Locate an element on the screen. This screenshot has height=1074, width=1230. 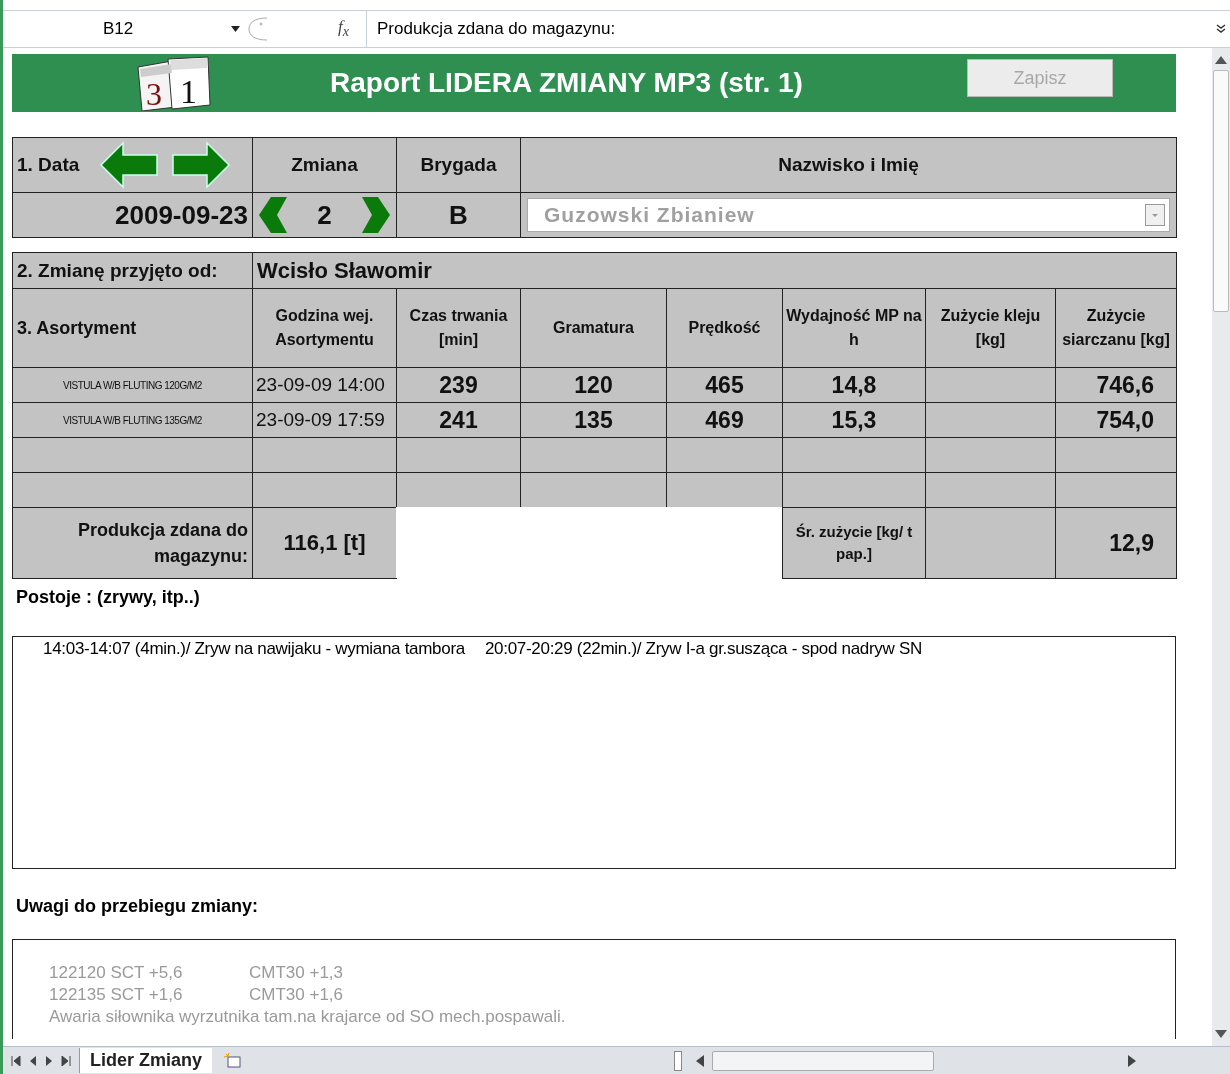
next-sheet-icon is located at coordinates (49, 1060).